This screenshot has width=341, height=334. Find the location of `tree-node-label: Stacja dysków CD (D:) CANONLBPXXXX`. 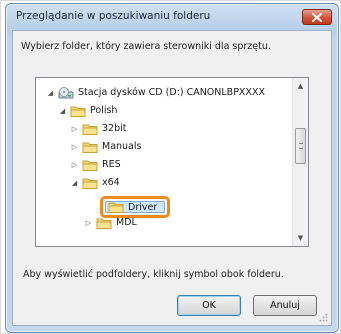

tree-node-label: Stacja dysków CD (D:) CANONLBPXXXX is located at coordinates (171, 92).